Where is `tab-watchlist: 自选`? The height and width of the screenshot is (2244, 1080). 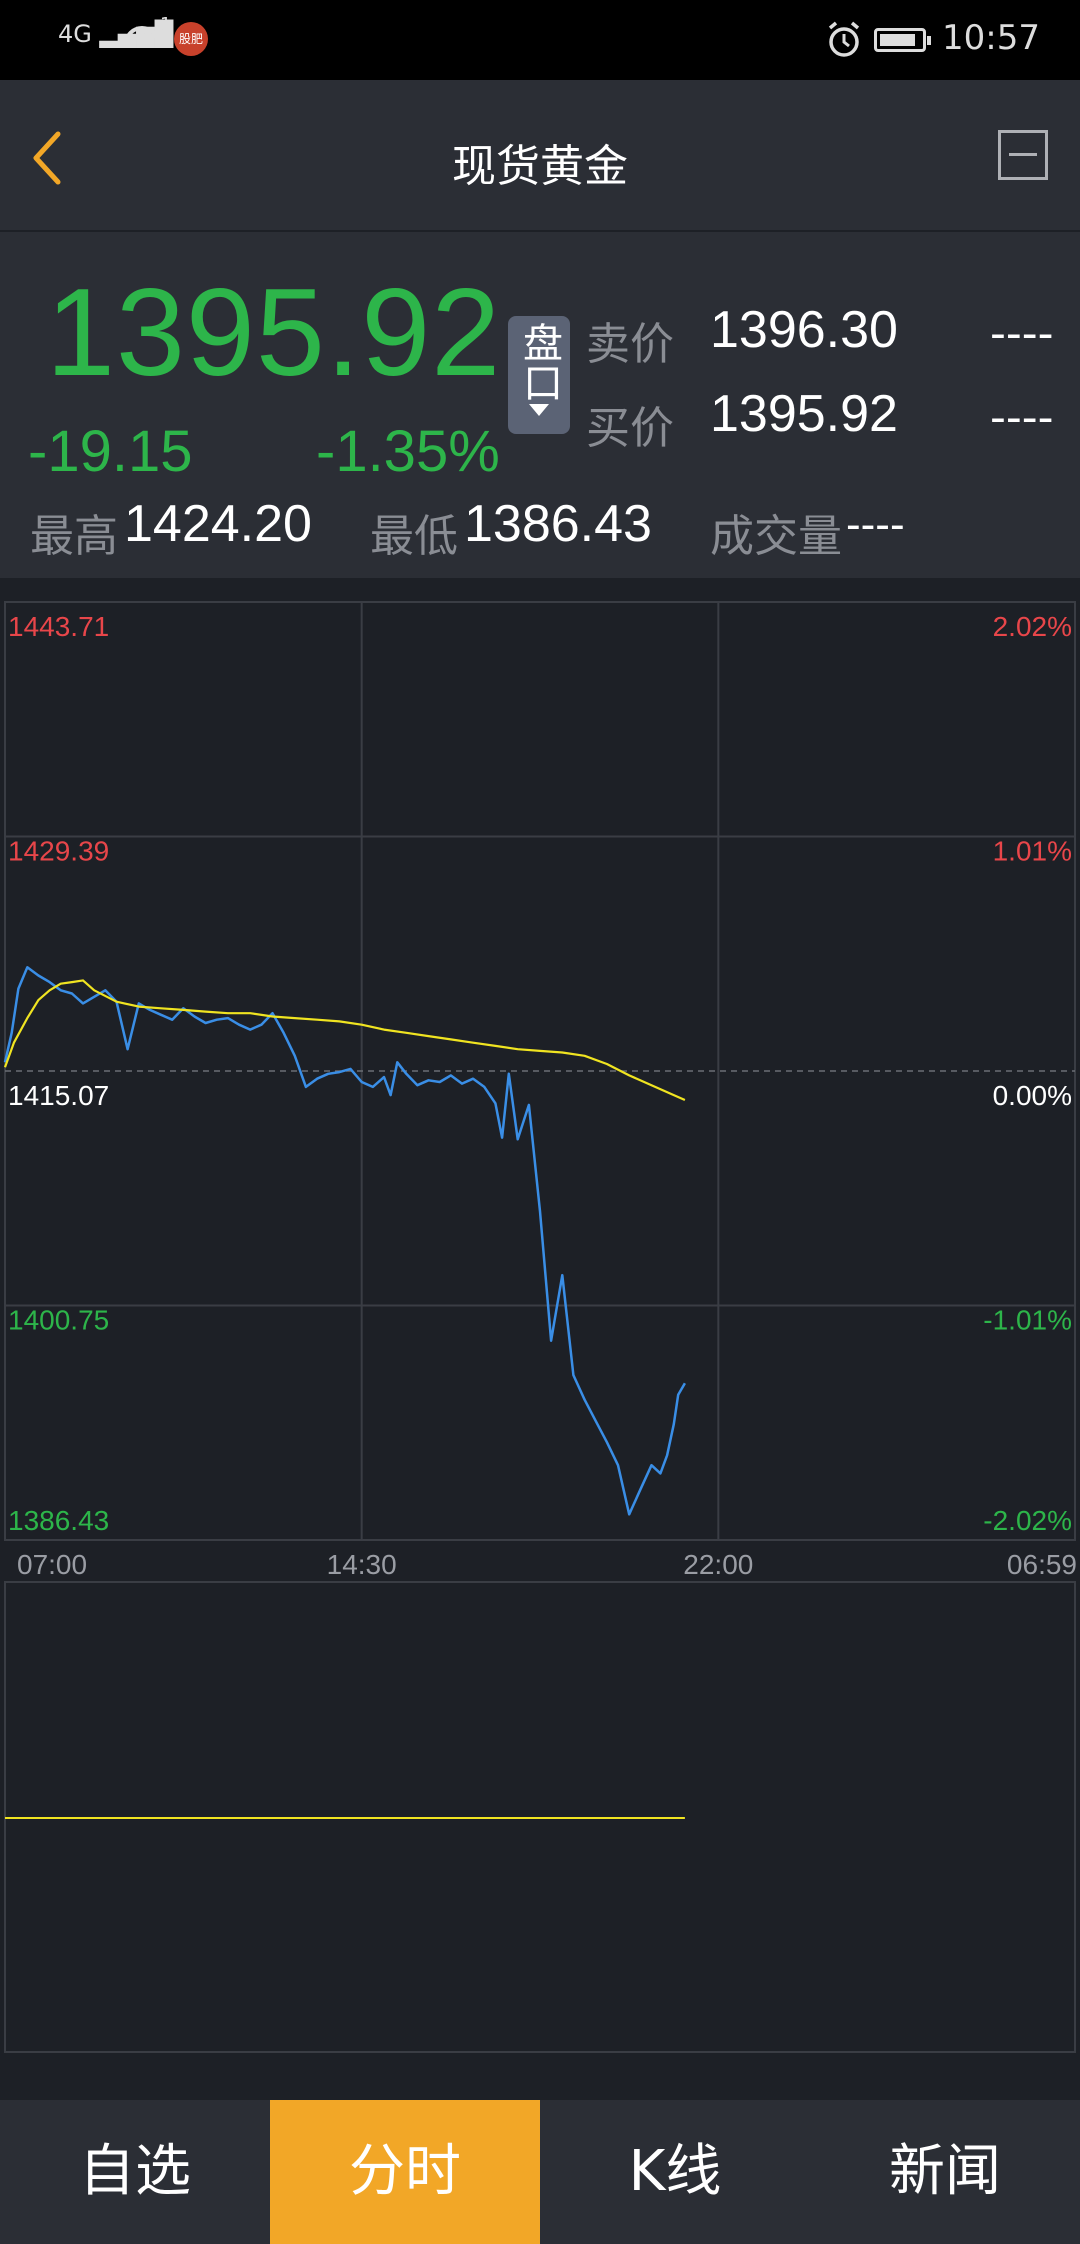 tab-watchlist: 自选 is located at coordinates (135, 2172).